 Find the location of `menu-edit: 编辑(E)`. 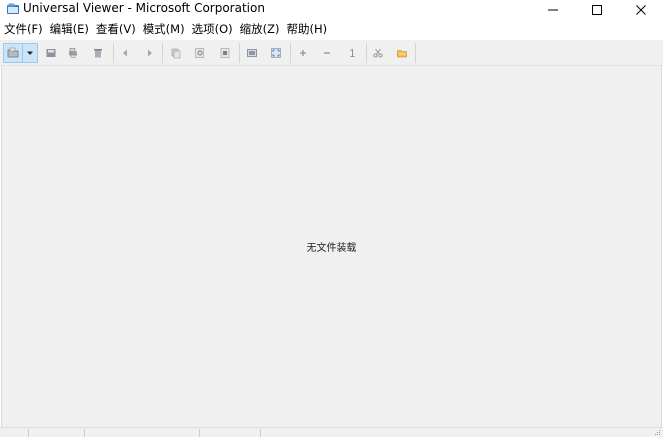

menu-edit: 编辑(E) is located at coordinates (69, 29).